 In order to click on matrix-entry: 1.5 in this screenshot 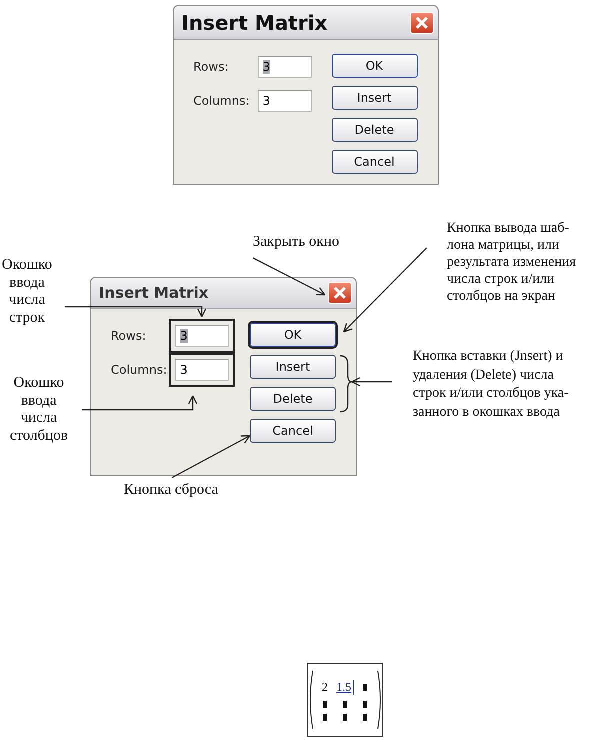, I will do `click(345, 687)`.